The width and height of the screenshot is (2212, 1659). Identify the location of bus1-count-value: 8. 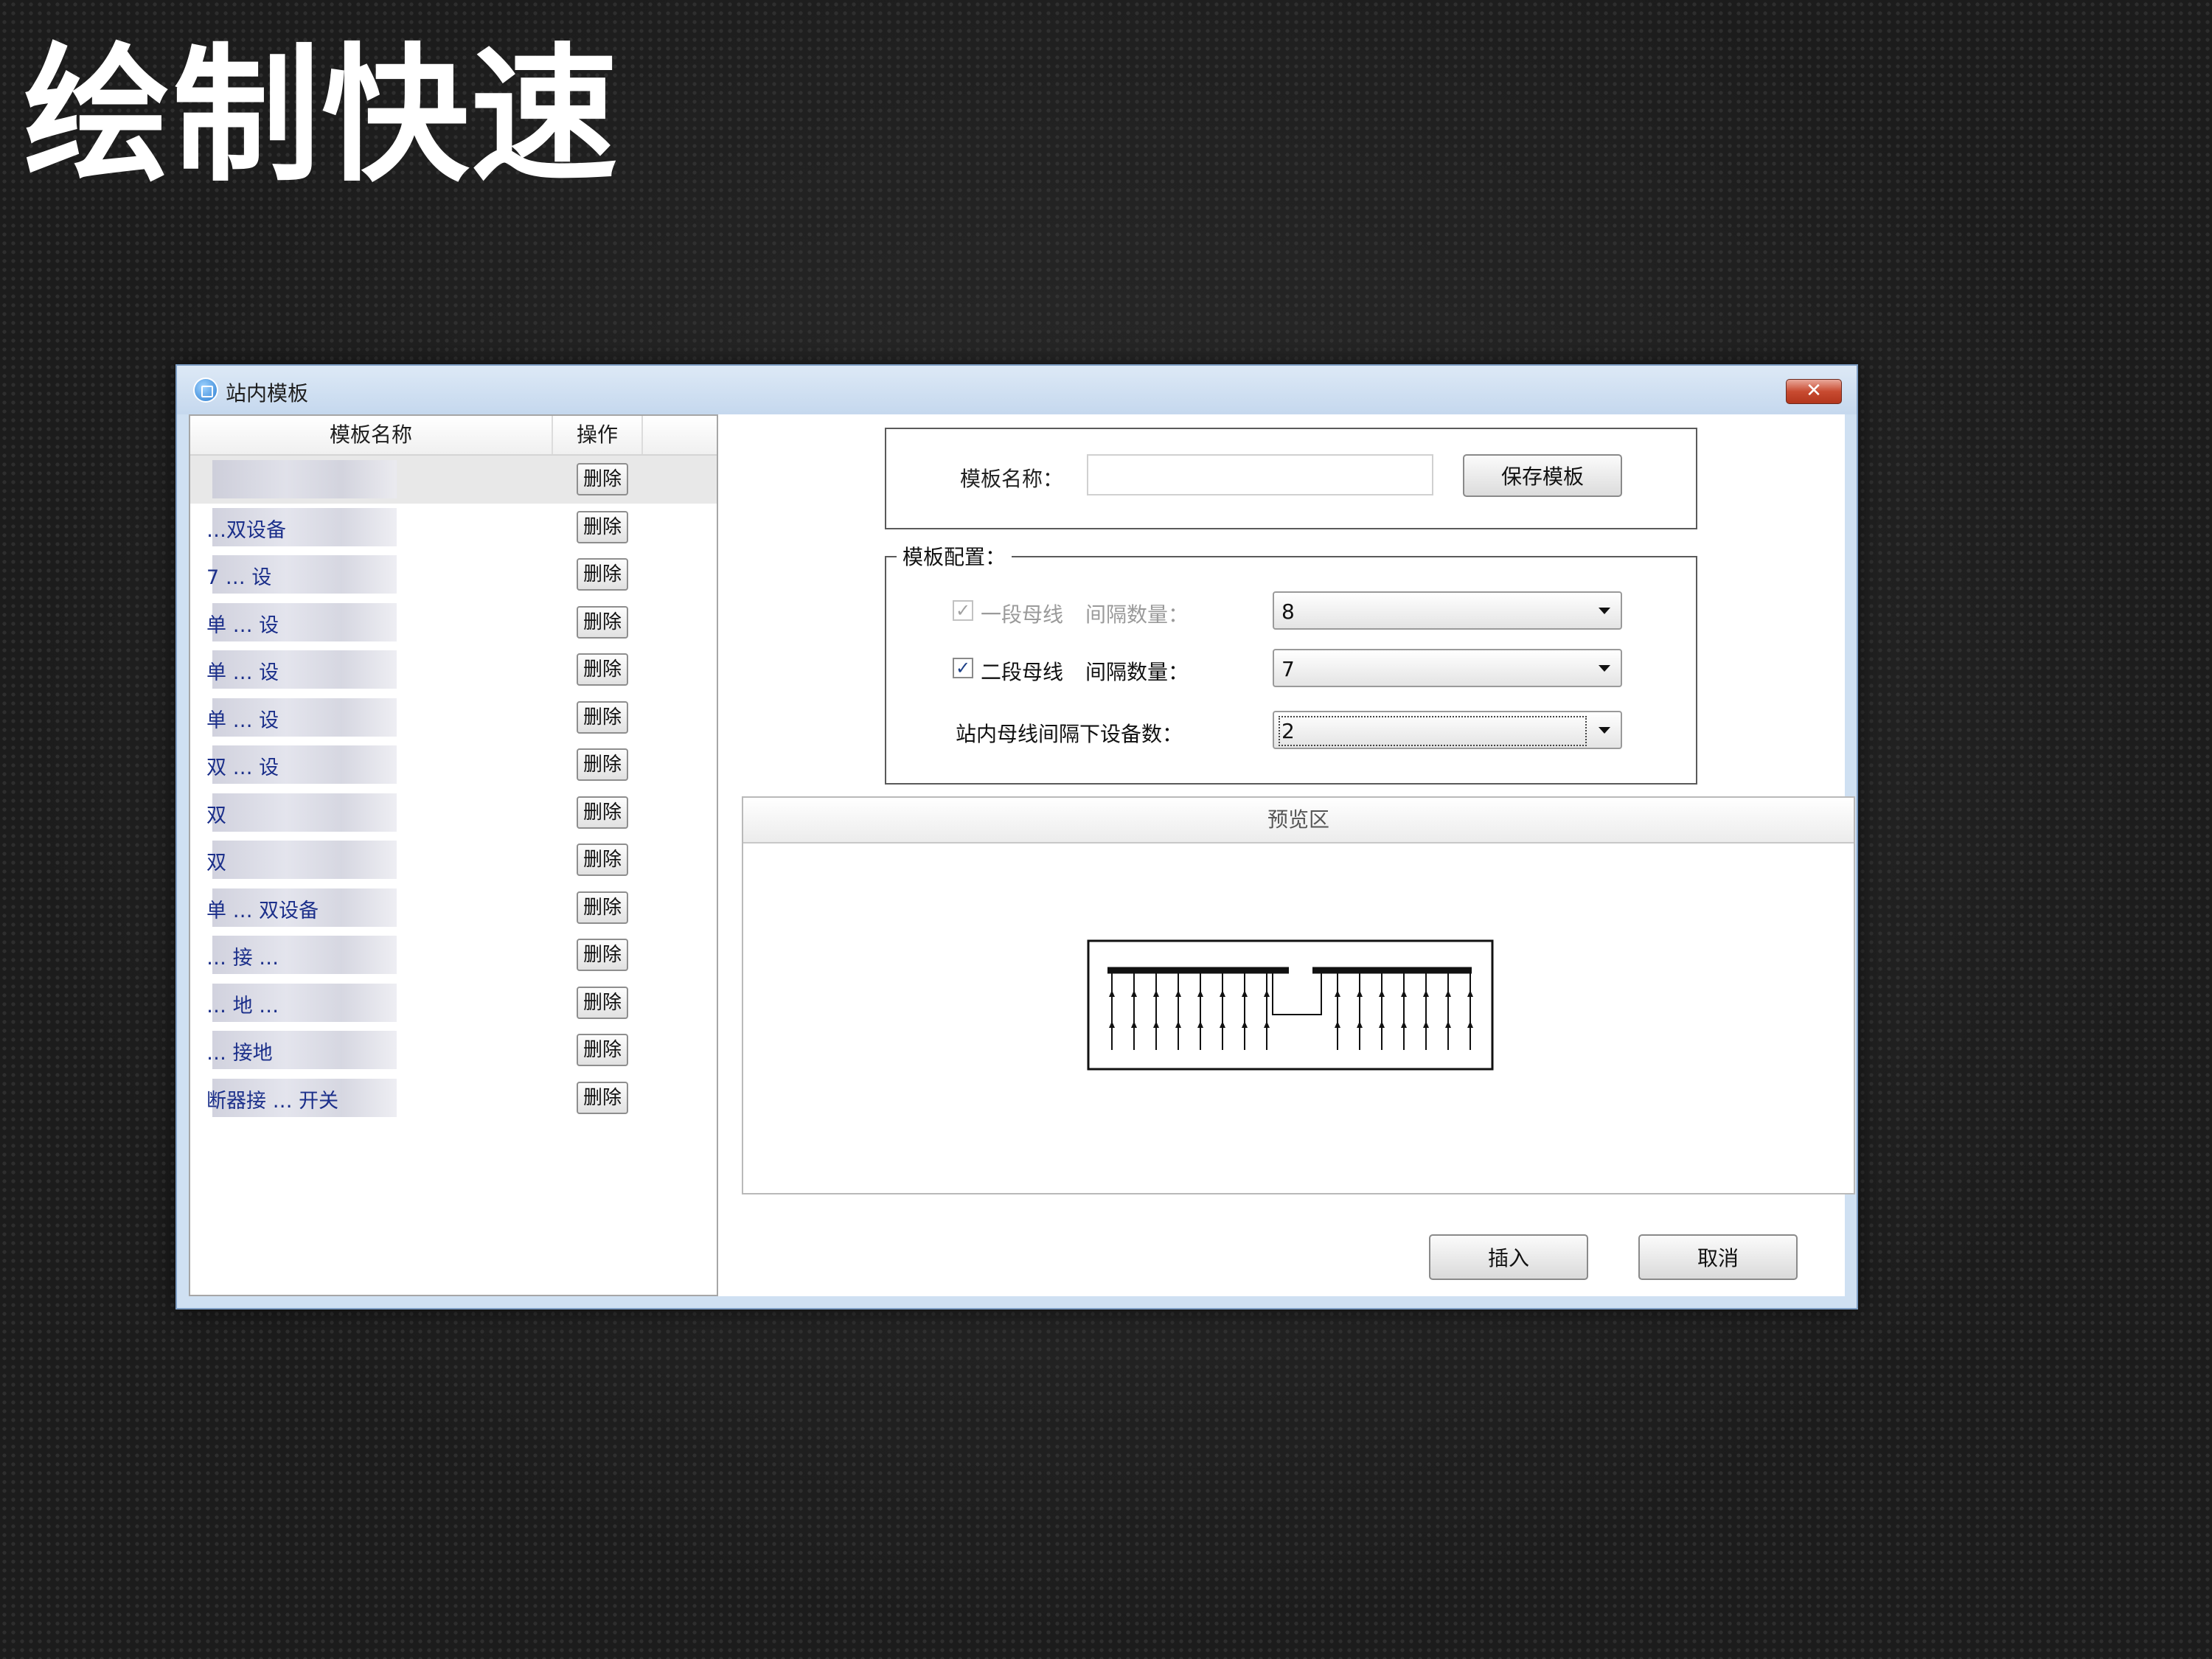
(1288, 611).